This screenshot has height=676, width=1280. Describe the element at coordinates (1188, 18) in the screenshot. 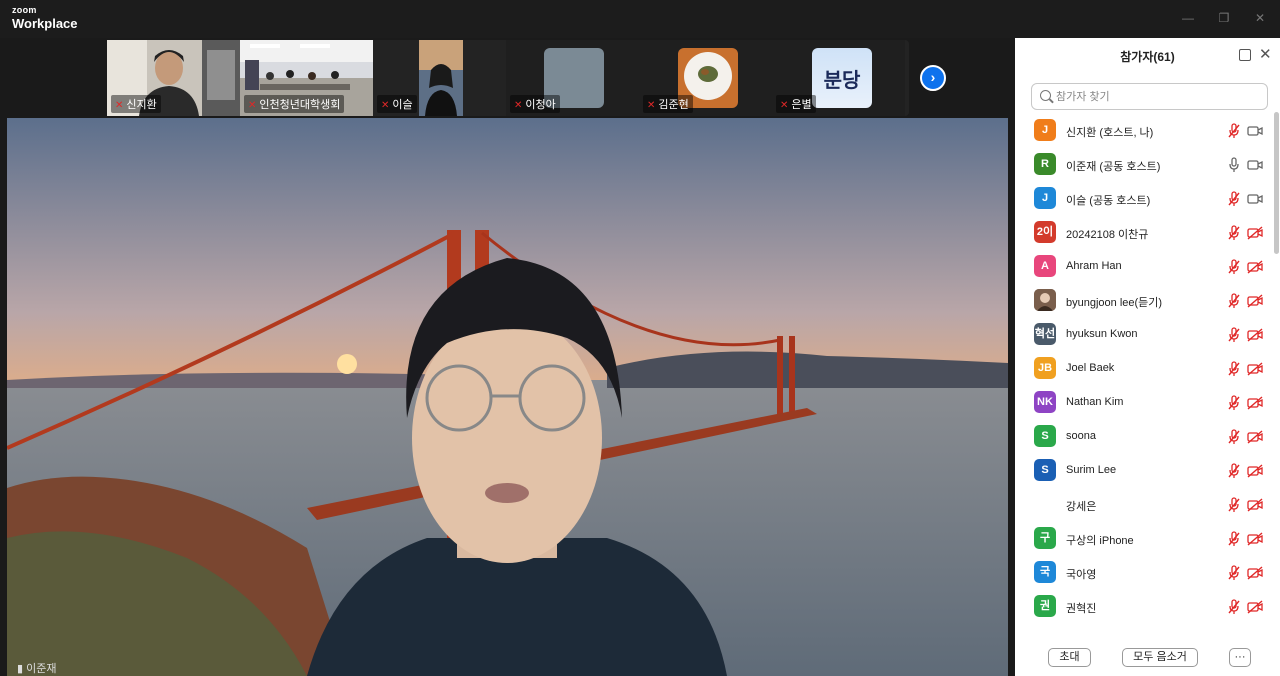

I see `minimize-button: —` at that location.